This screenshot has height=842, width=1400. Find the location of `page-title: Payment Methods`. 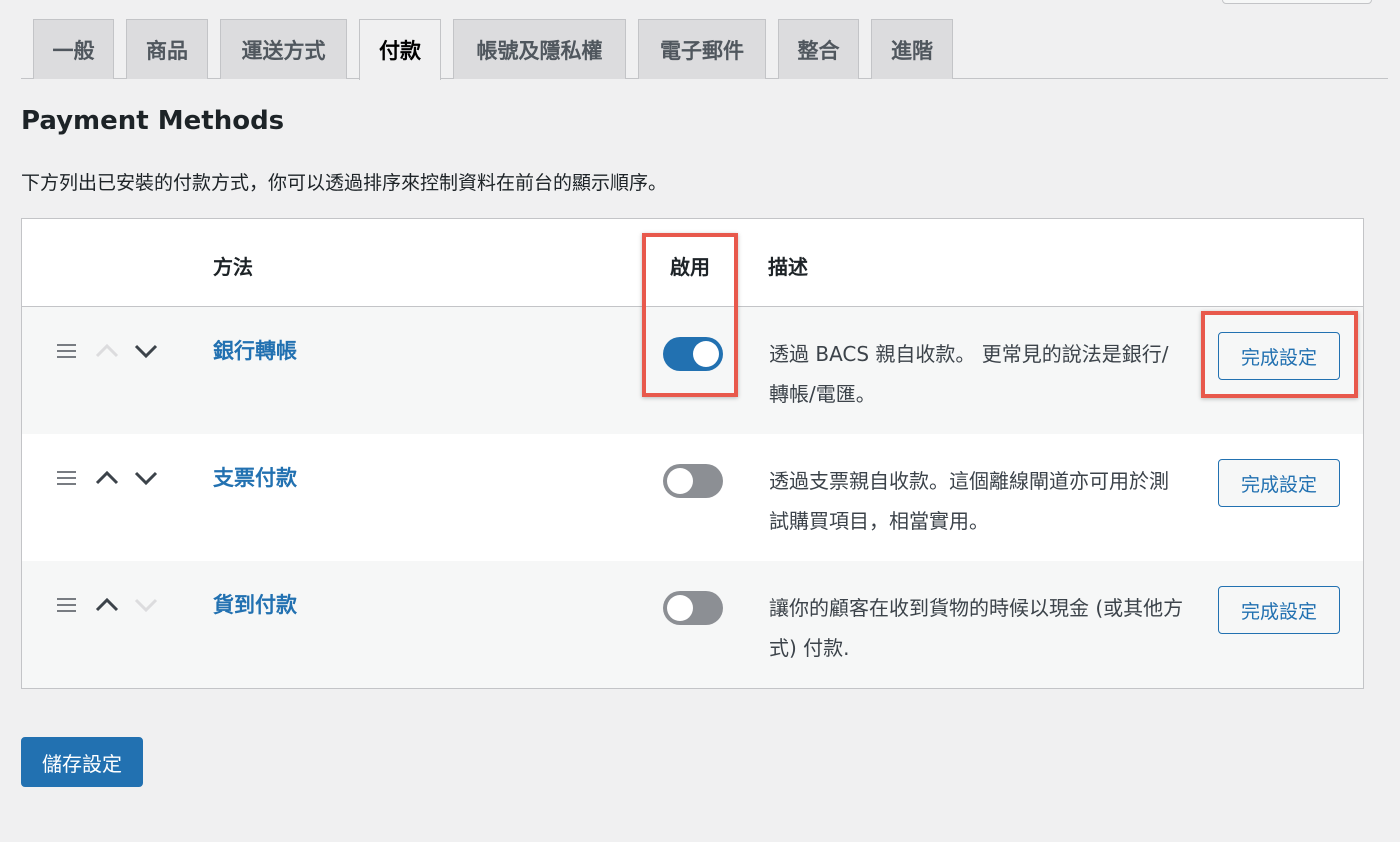

page-title: Payment Methods is located at coordinates (153, 121).